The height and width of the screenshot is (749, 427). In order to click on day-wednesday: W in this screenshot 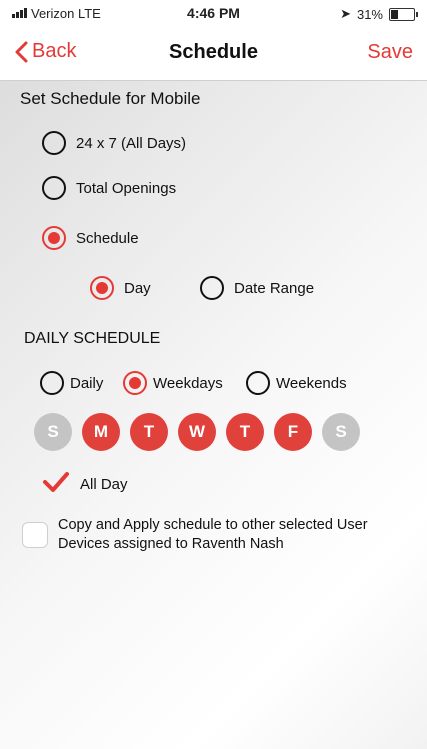, I will do `click(197, 432)`.